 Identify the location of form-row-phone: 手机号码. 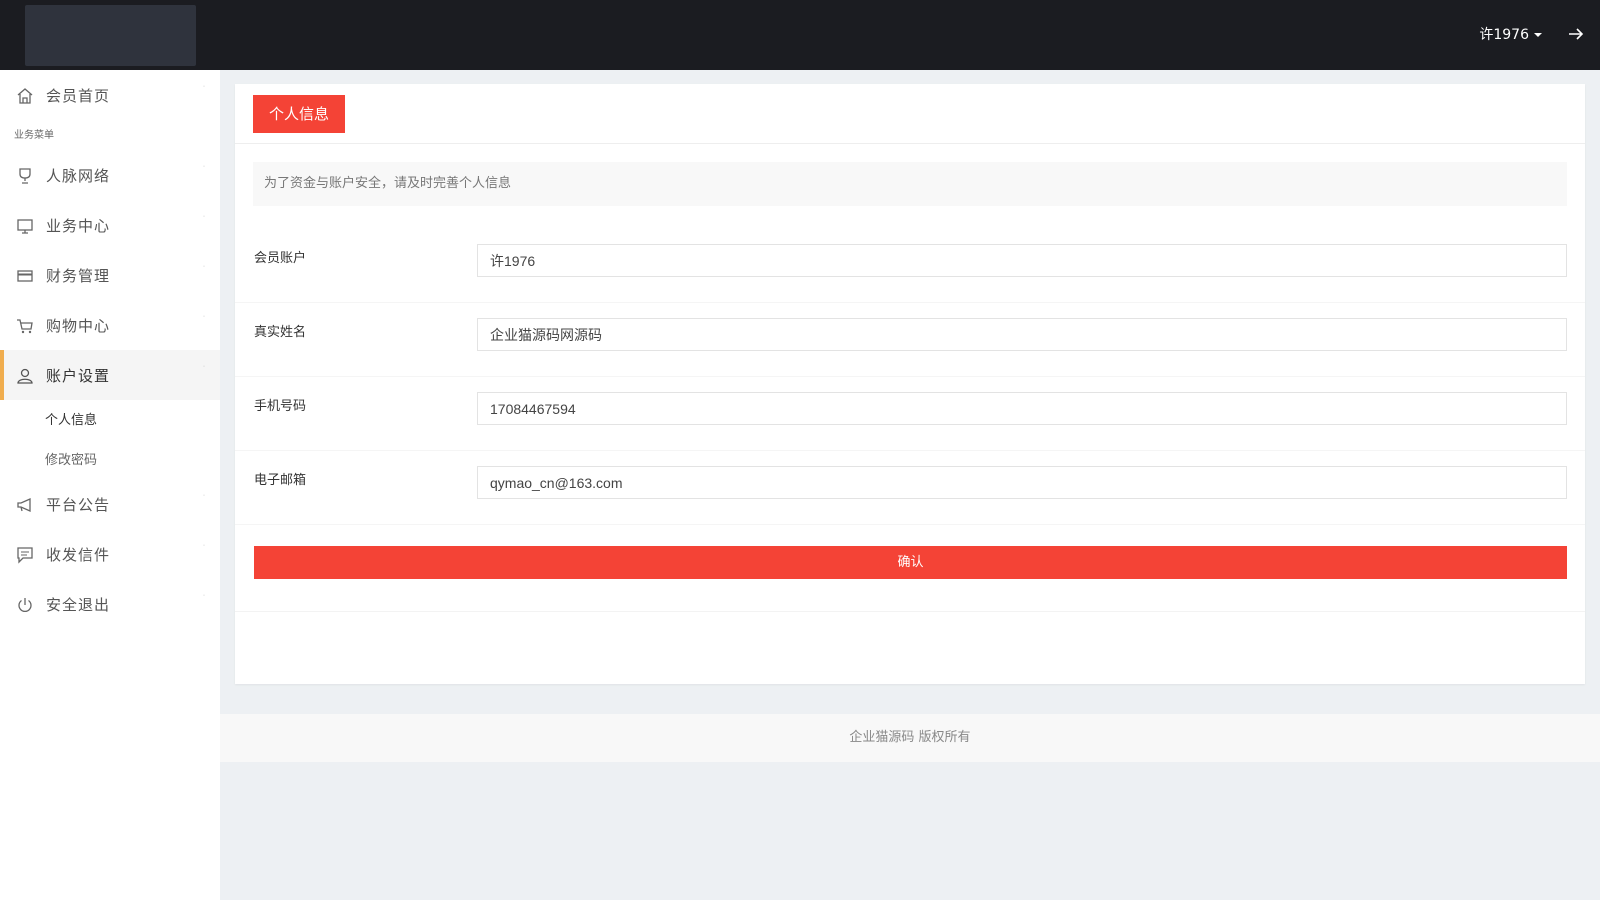
(910, 414).